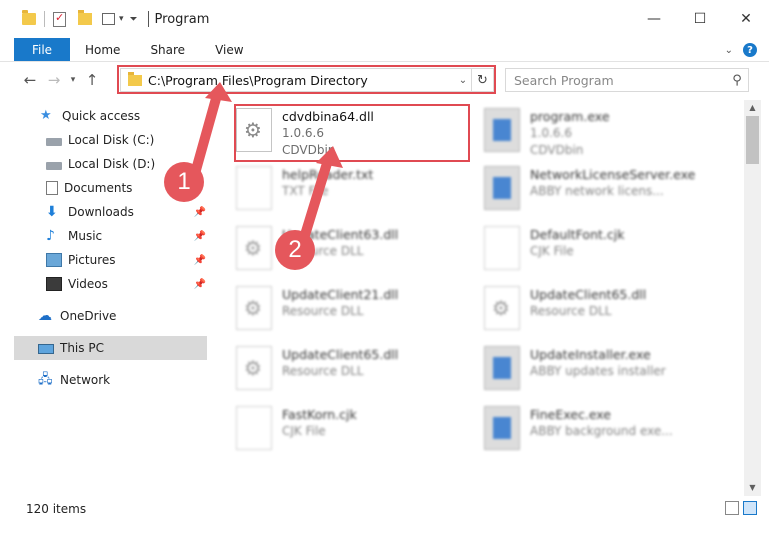 This screenshot has width=769, height=536. I want to click on annotation-badge-2: 2, so click(295, 250).